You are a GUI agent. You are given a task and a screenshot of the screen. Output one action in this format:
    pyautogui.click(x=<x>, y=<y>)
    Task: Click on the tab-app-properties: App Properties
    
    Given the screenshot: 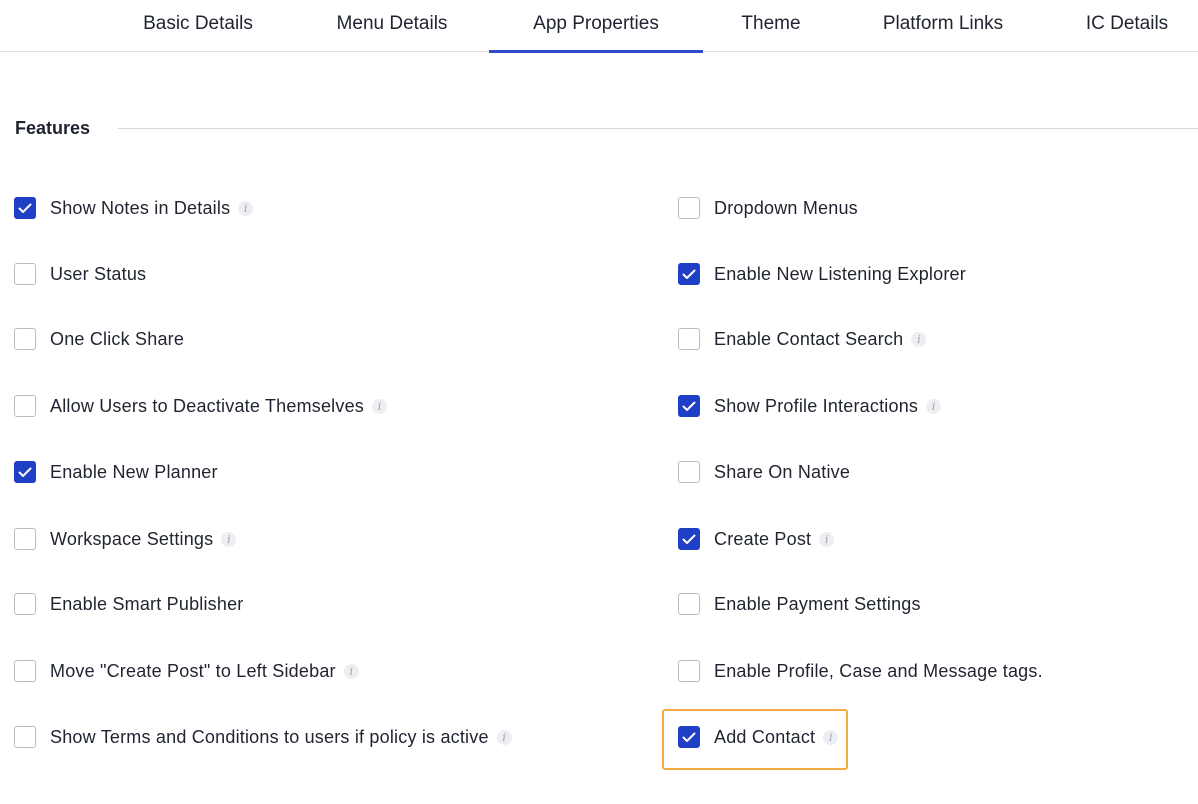 What is the action you would take?
    pyautogui.click(x=596, y=26)
    